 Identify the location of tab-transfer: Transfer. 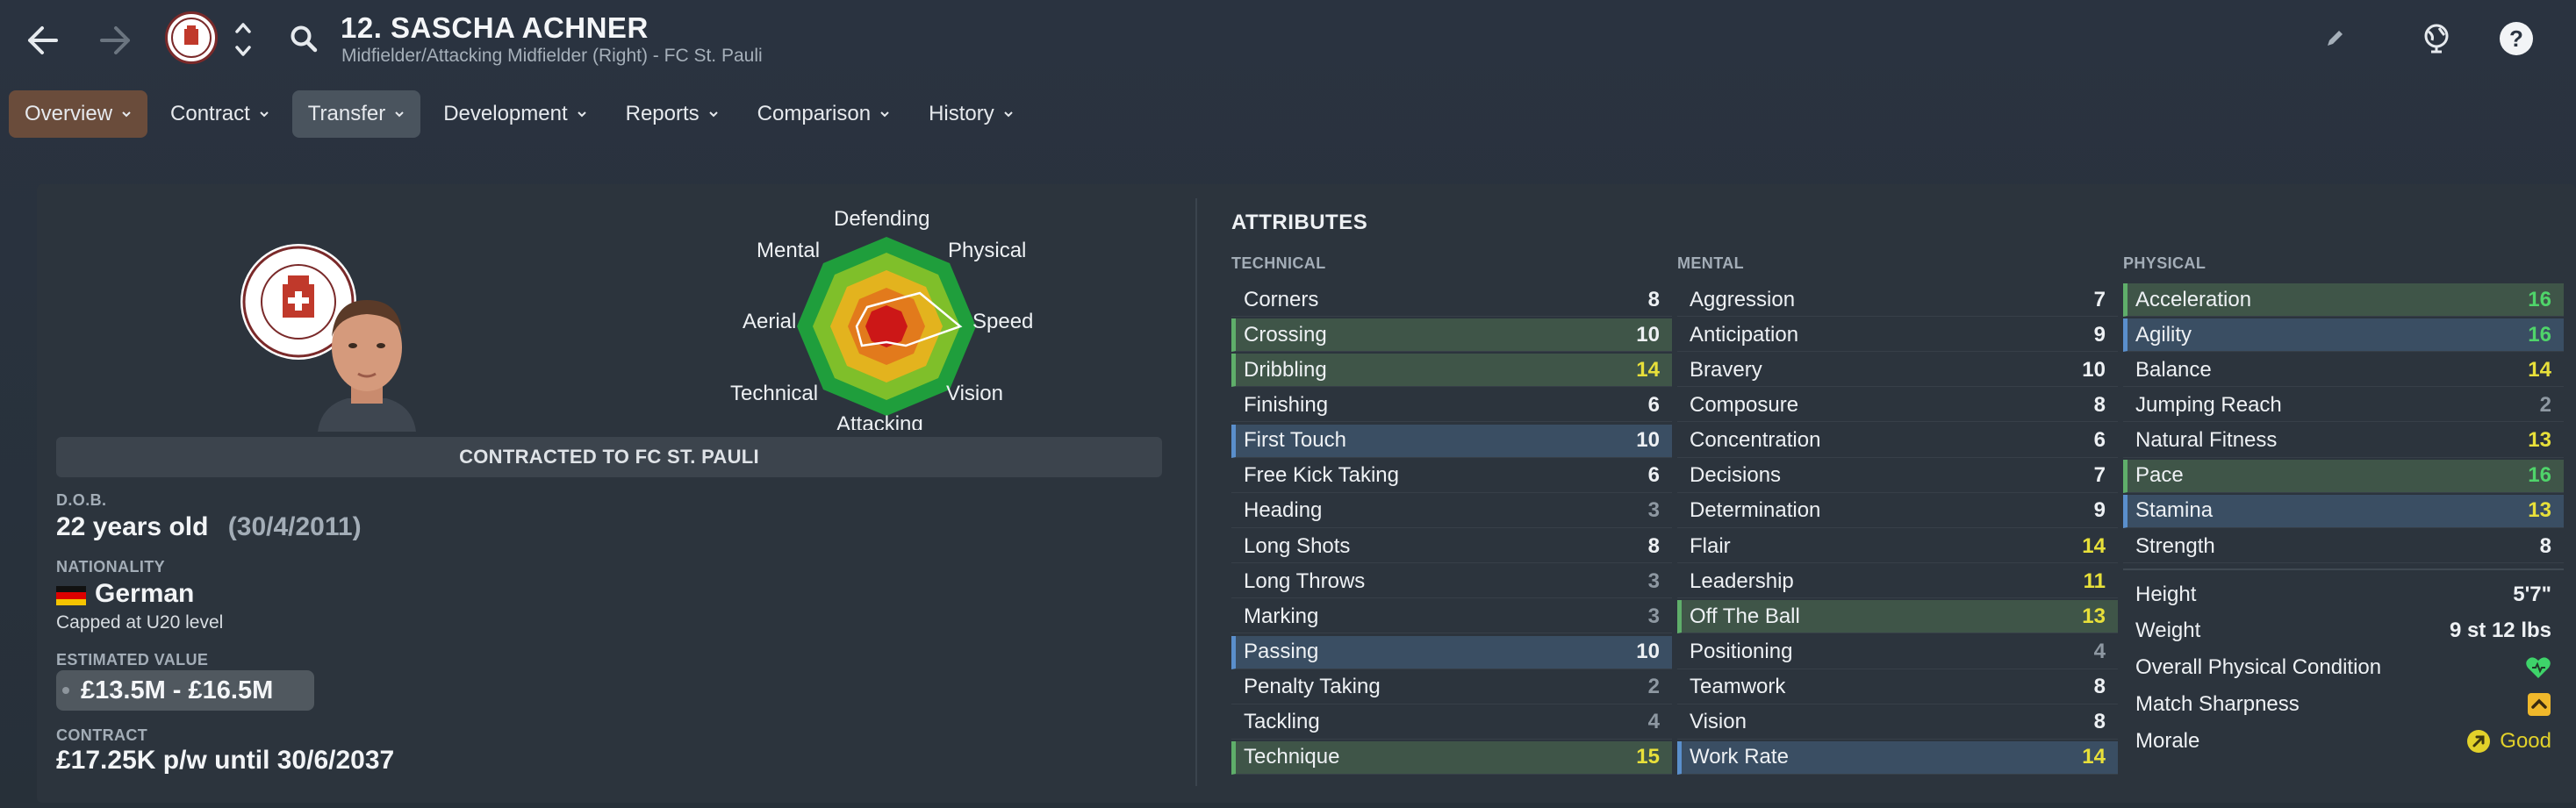
(356, 114).